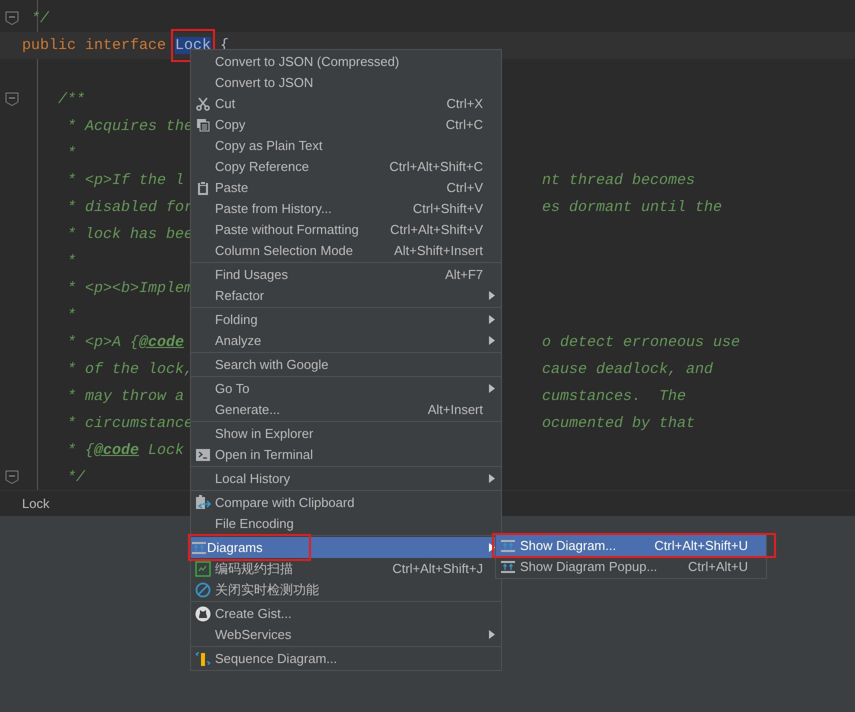  What do you see at coordinates (346, 187) in the screenshot?
I see `menu-item: Paste Ctrl+V` at bounding box center [346, 187].